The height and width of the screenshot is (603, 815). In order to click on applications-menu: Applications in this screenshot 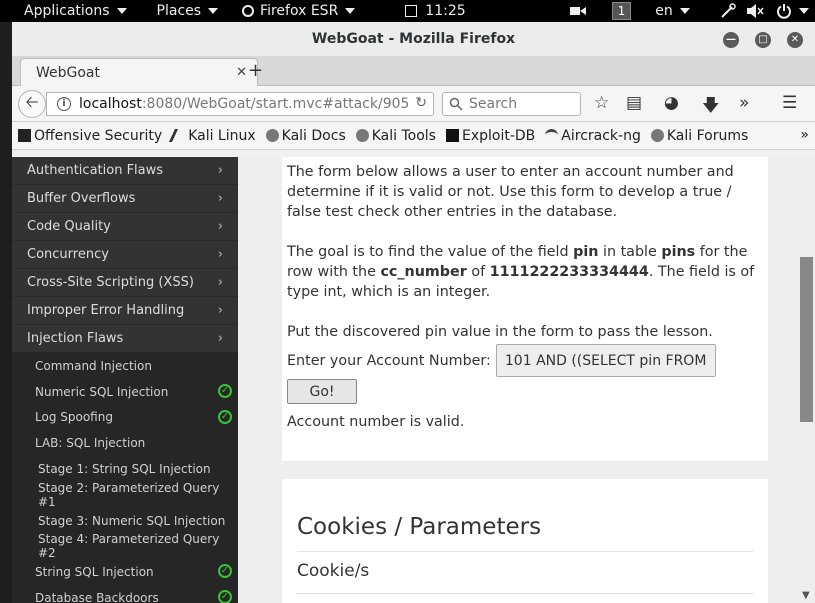, I will do `click(75, 11)`.